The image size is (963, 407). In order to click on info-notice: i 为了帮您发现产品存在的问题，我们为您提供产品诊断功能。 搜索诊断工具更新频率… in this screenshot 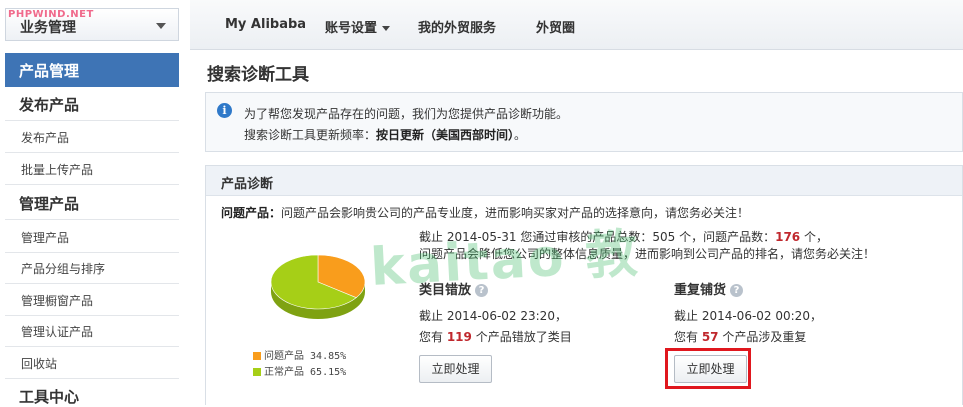, I will do `click(584, 122)`.